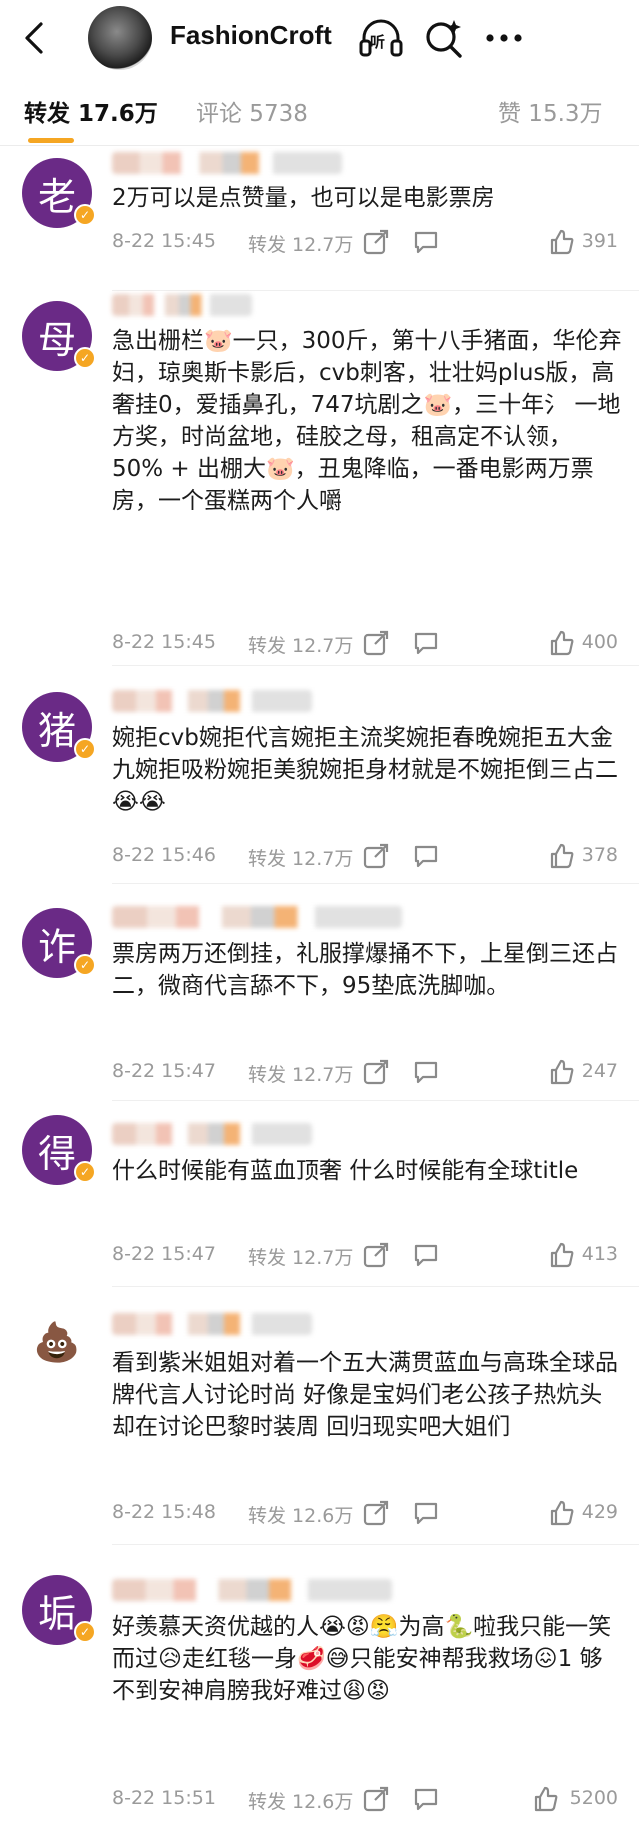 The width and height of the screenshot is (639, 1846). Describe the element at coordinates (164, 1798) in the screenshot. I see `timestamp: 8-22 15:51` at that location.